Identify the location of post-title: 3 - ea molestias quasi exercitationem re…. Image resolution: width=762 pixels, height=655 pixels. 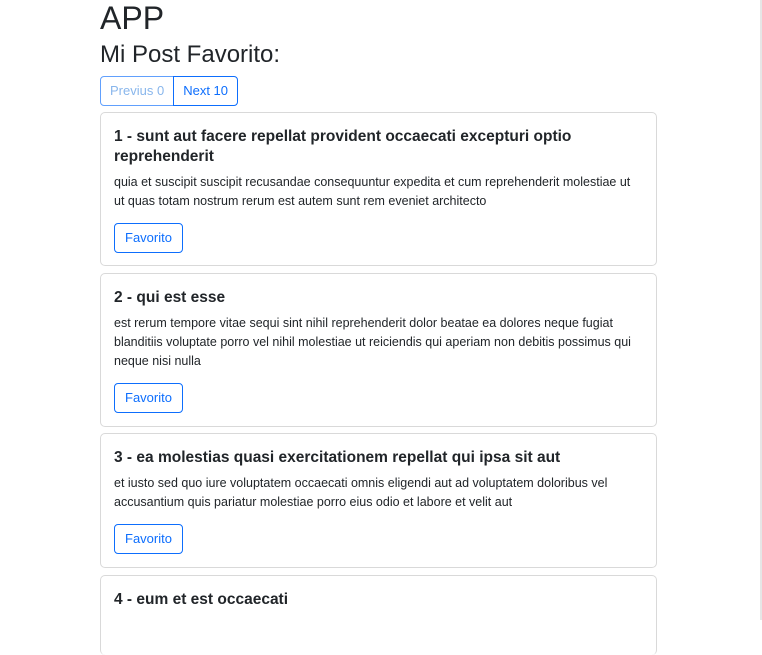
(337, 457).